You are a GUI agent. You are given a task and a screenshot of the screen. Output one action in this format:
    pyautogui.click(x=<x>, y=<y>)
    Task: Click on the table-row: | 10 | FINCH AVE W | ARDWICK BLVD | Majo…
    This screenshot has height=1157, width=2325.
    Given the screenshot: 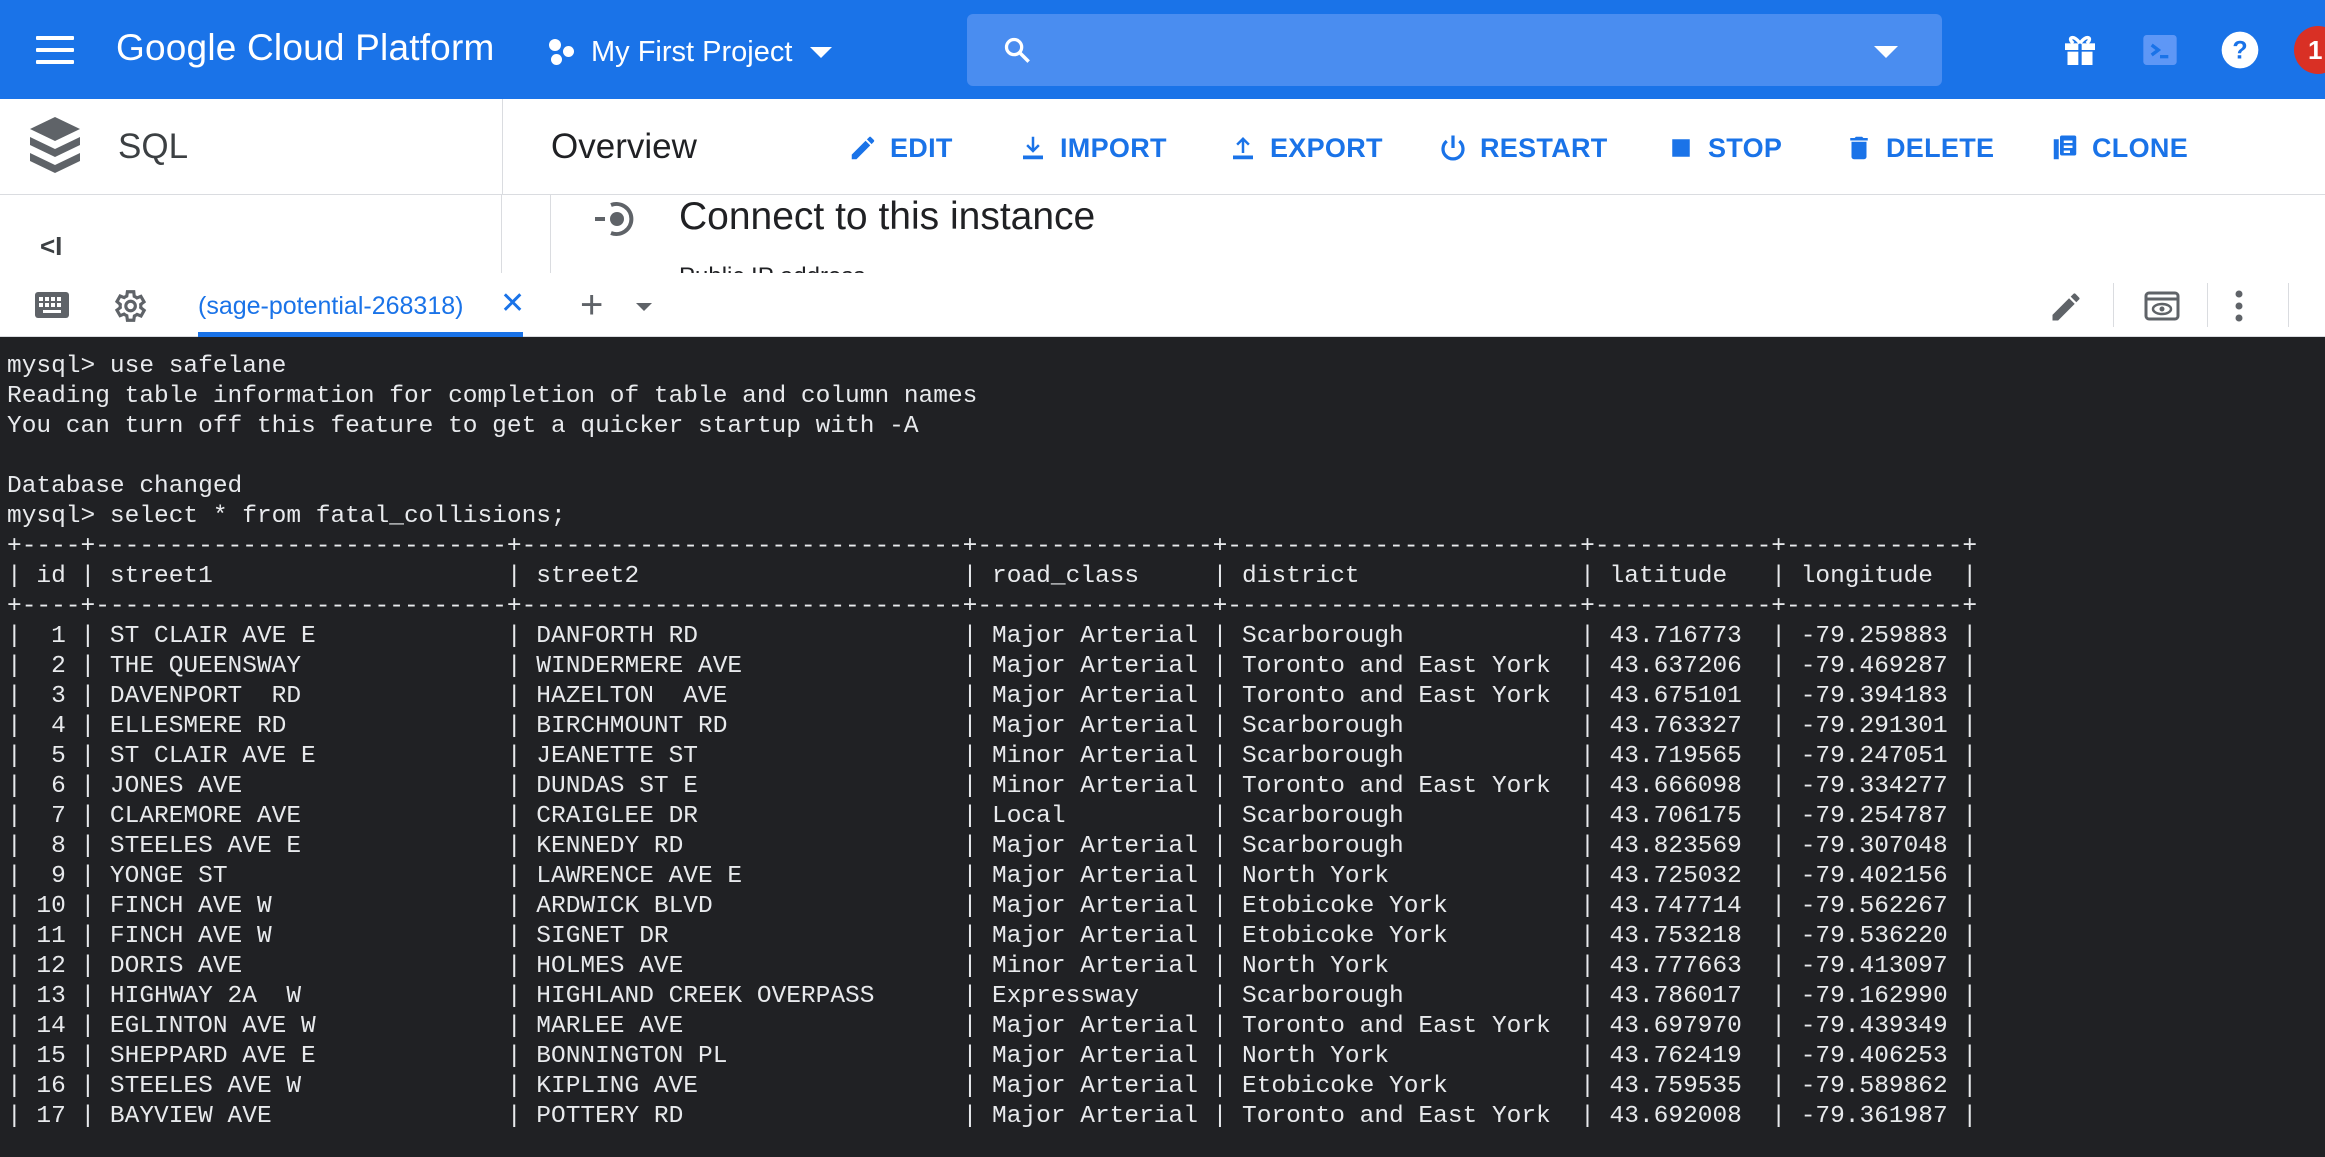 What is the action you would take?
    pyautogui.click(x=992, y=906)
    